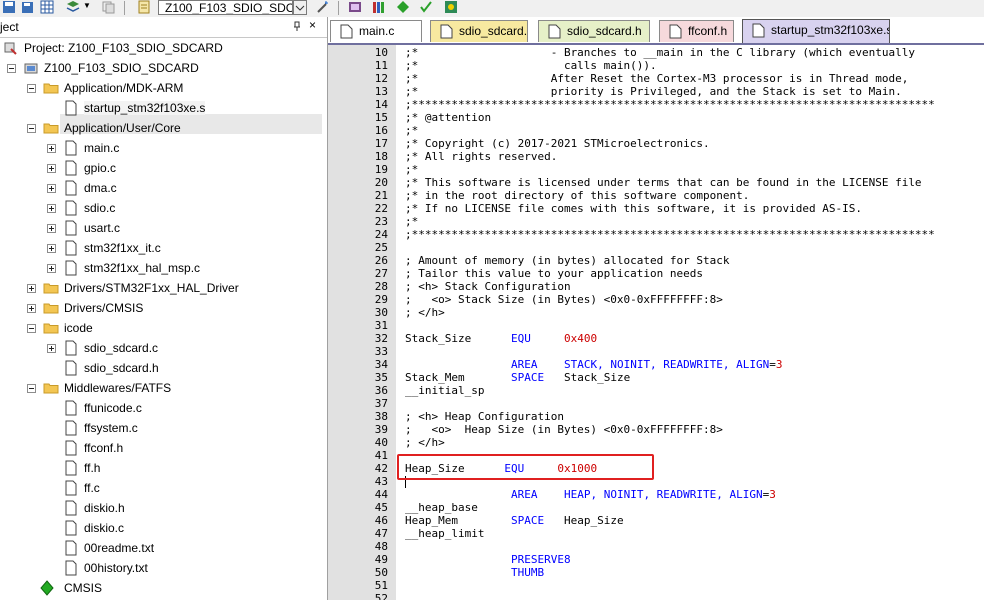 The width and height of the screenshot is (984, 600). What do you see at coordinates (656, 169) in the screenshot?
I see `code-line: 19 ;*` at bounding box center [656, 169].